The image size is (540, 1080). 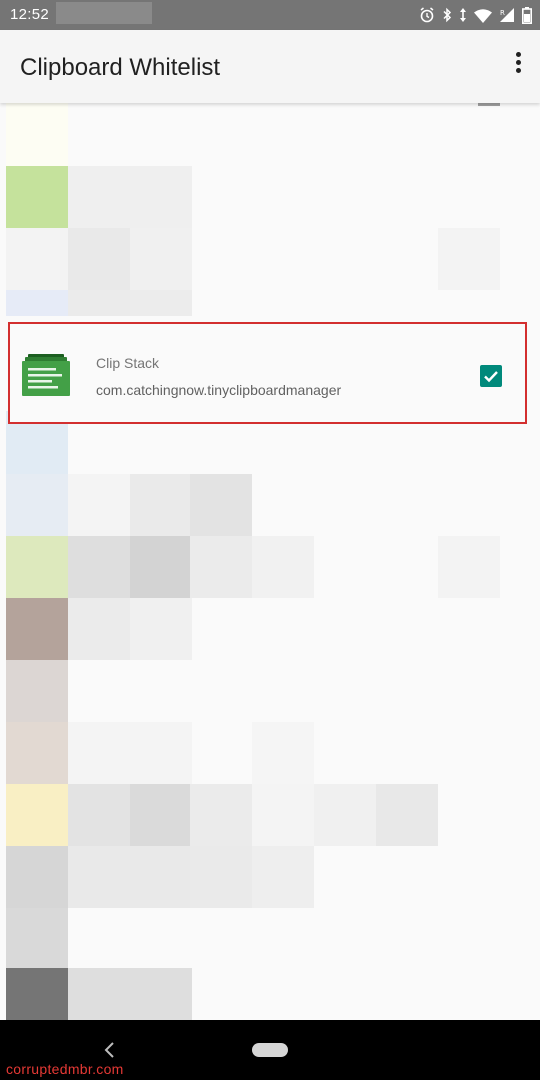 What do you see at coordinates (483, 15) in the screenshot?
I see `wifi-icon` at bounding box center [483, 15].